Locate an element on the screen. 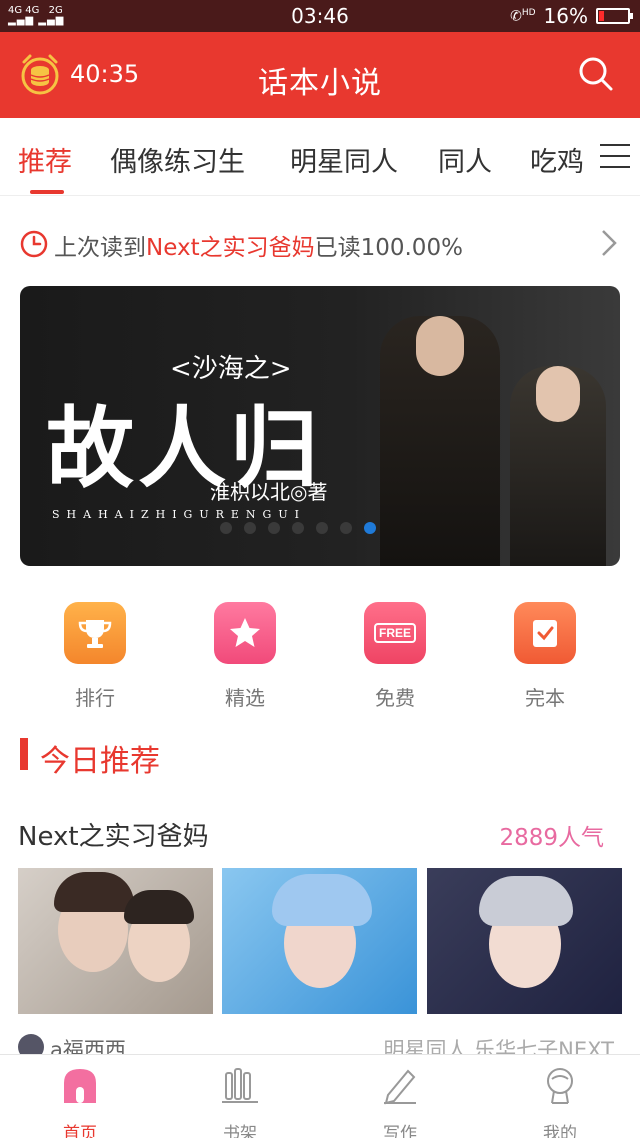 The image size is (640, 1138). nav-bookshelf: 书架 is located at coordinates (240, 1101).